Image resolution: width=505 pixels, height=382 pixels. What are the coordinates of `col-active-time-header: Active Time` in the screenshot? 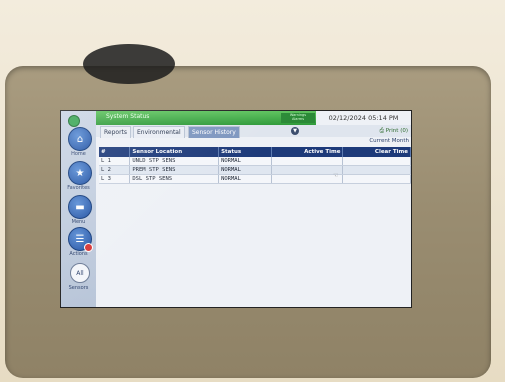 It's located at (307, 152).